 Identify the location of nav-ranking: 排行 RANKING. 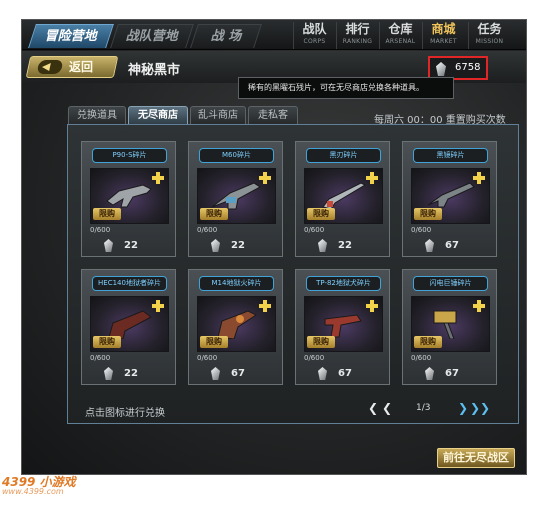
(357, 35).